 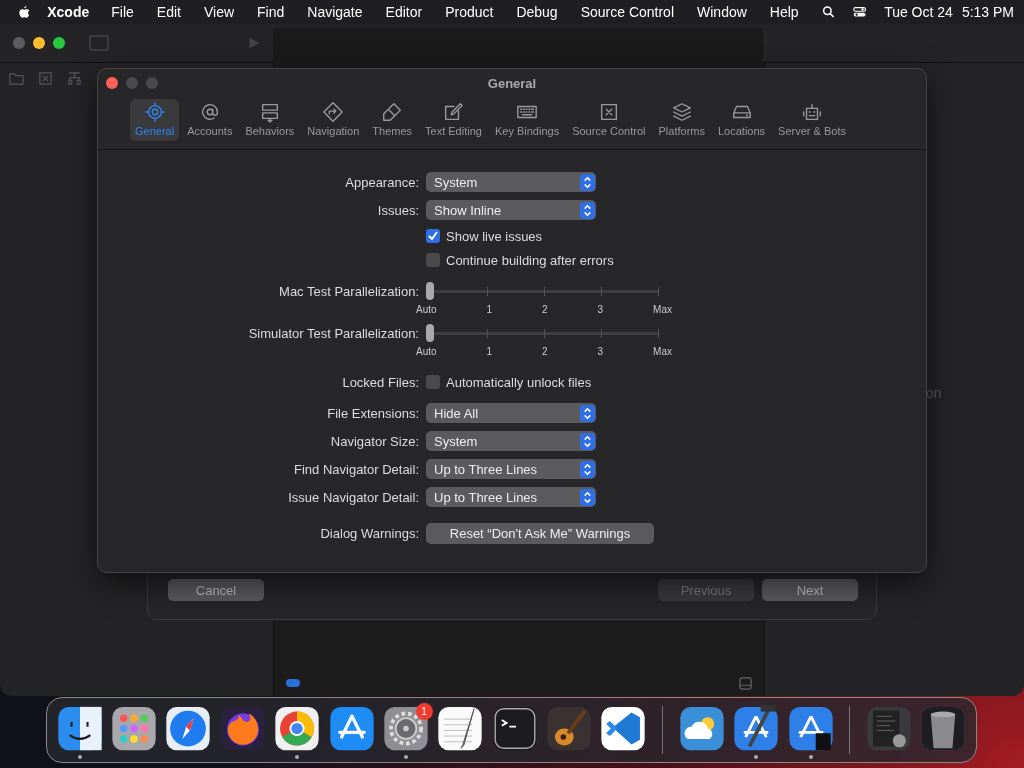 What do you see at coordinates (79, 729) in the screenshot?
I see `face-app-icon` at bounding box center [79, 729].